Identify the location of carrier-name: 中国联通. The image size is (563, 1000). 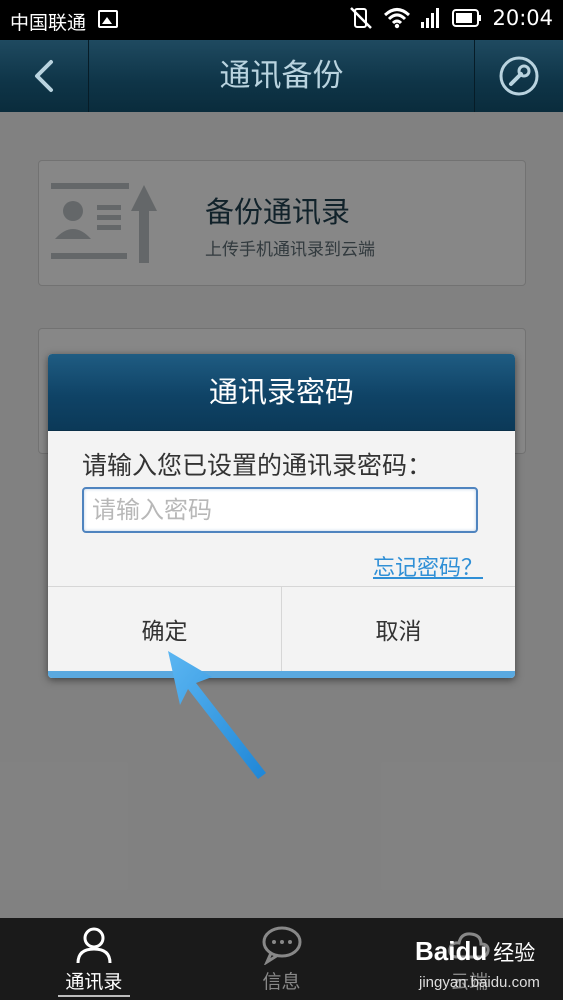
(48, 23).